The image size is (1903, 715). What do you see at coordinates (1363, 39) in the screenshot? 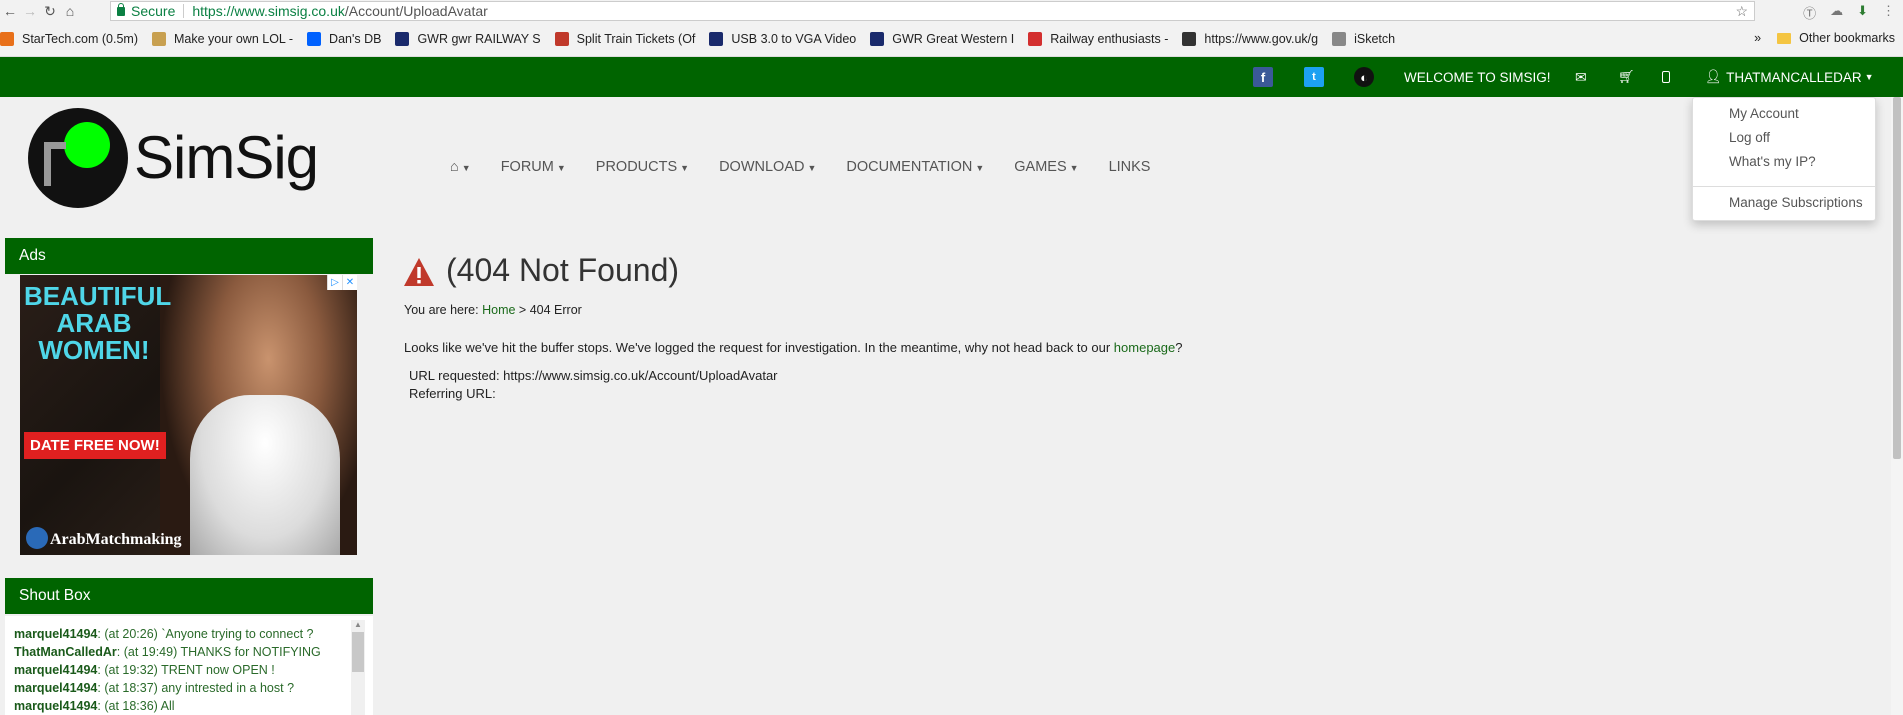
I see `bookmark-item: iSketch` at bounding box center [1363, 39].